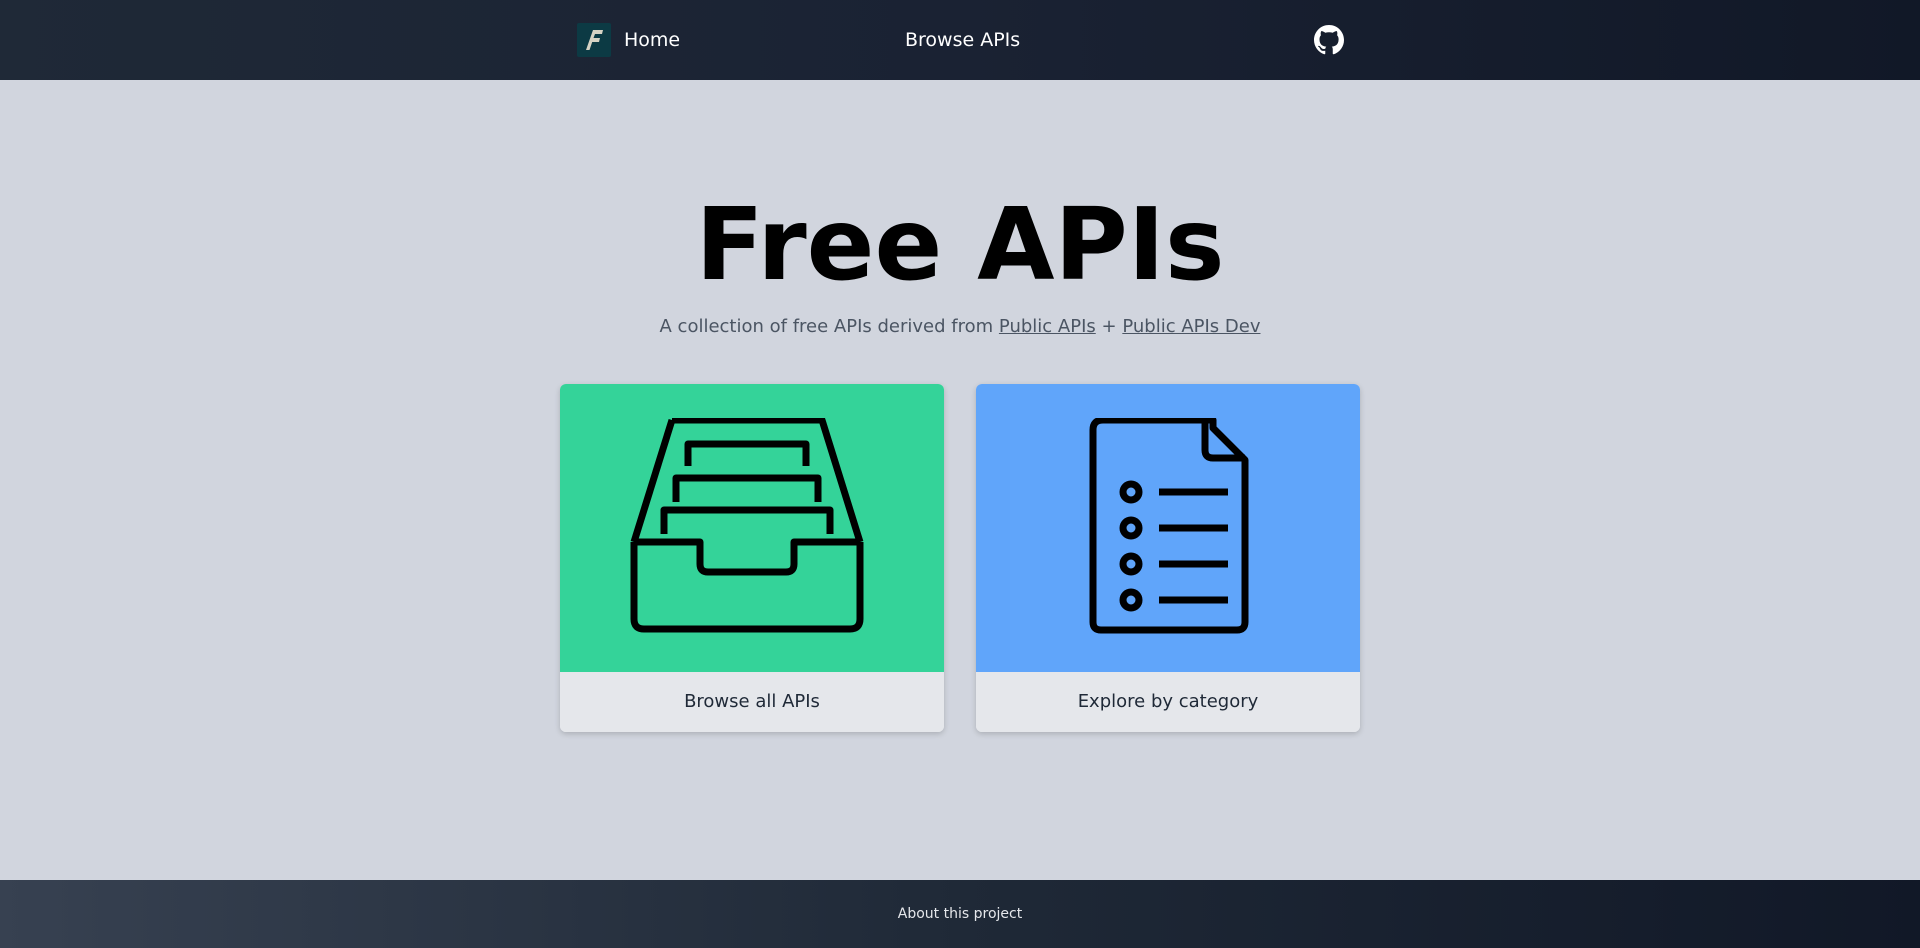  I want to click on page-title: Free APIs, so click(960, 244).